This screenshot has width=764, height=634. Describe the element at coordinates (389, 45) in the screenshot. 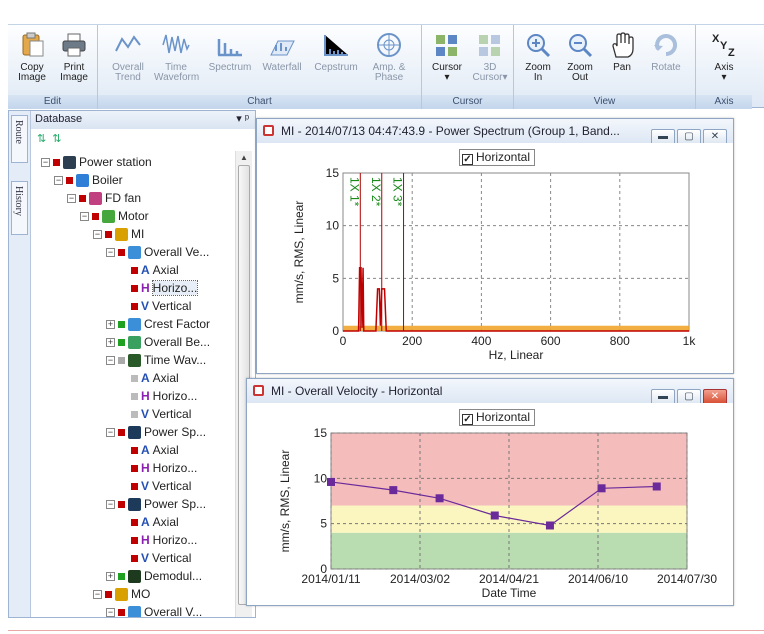

I see `polar-icon` at that location.